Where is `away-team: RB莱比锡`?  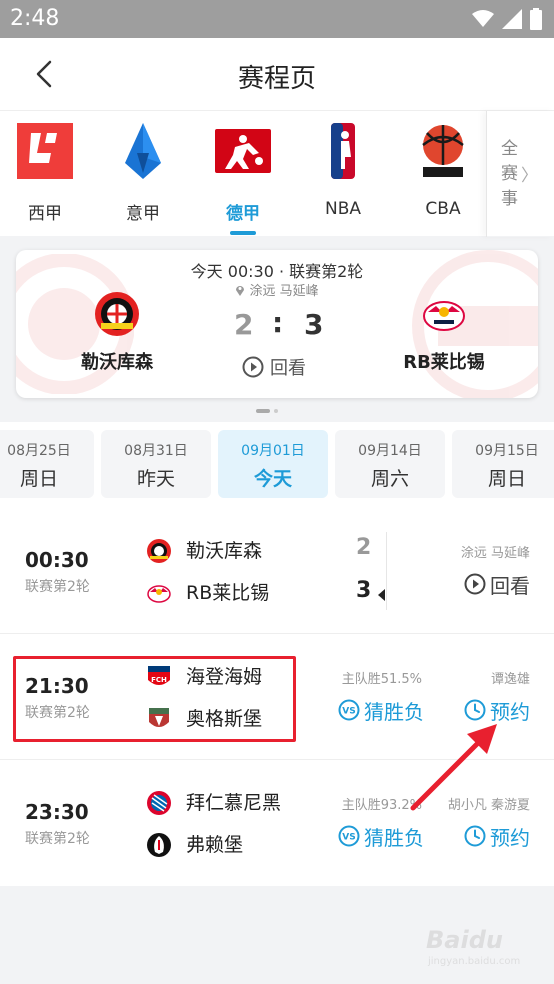
away-team: RB莱比锡 is located at coordinates (246, 593).